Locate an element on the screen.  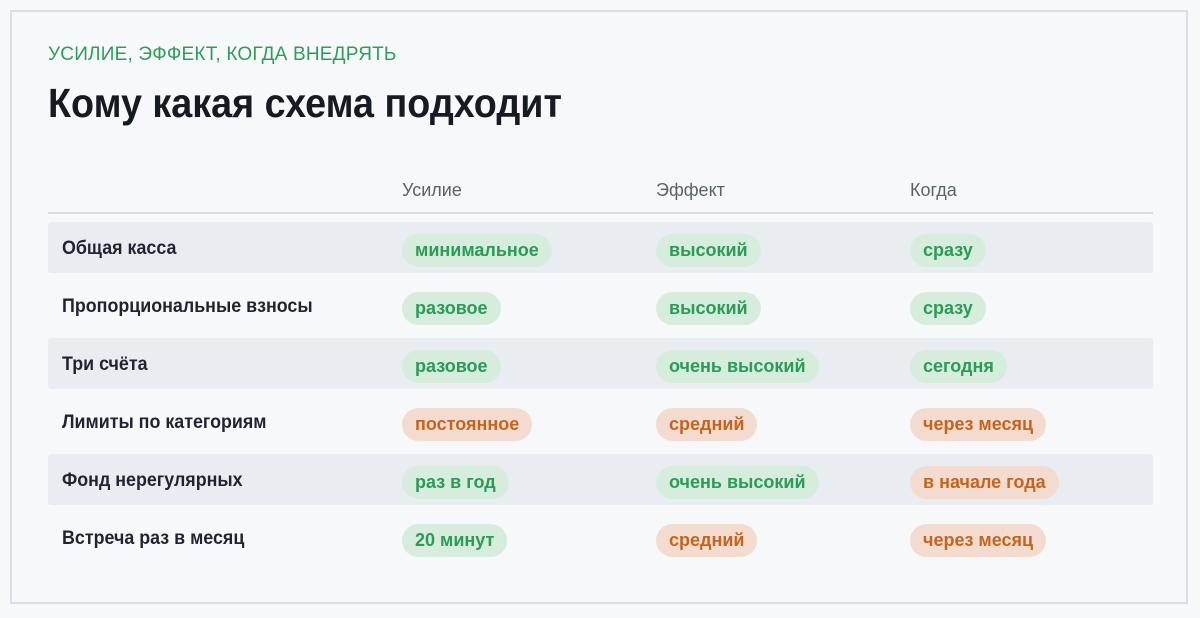
column-header-when: Когда is located at coordinates (933, 190).